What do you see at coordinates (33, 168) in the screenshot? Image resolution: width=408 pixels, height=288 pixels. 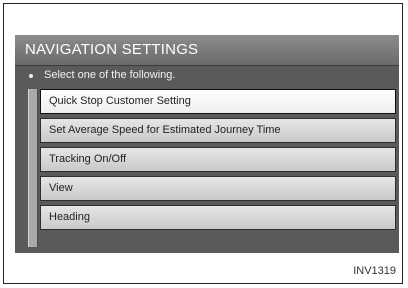 I see `scroll-strip` at bounding box center [33, 168].